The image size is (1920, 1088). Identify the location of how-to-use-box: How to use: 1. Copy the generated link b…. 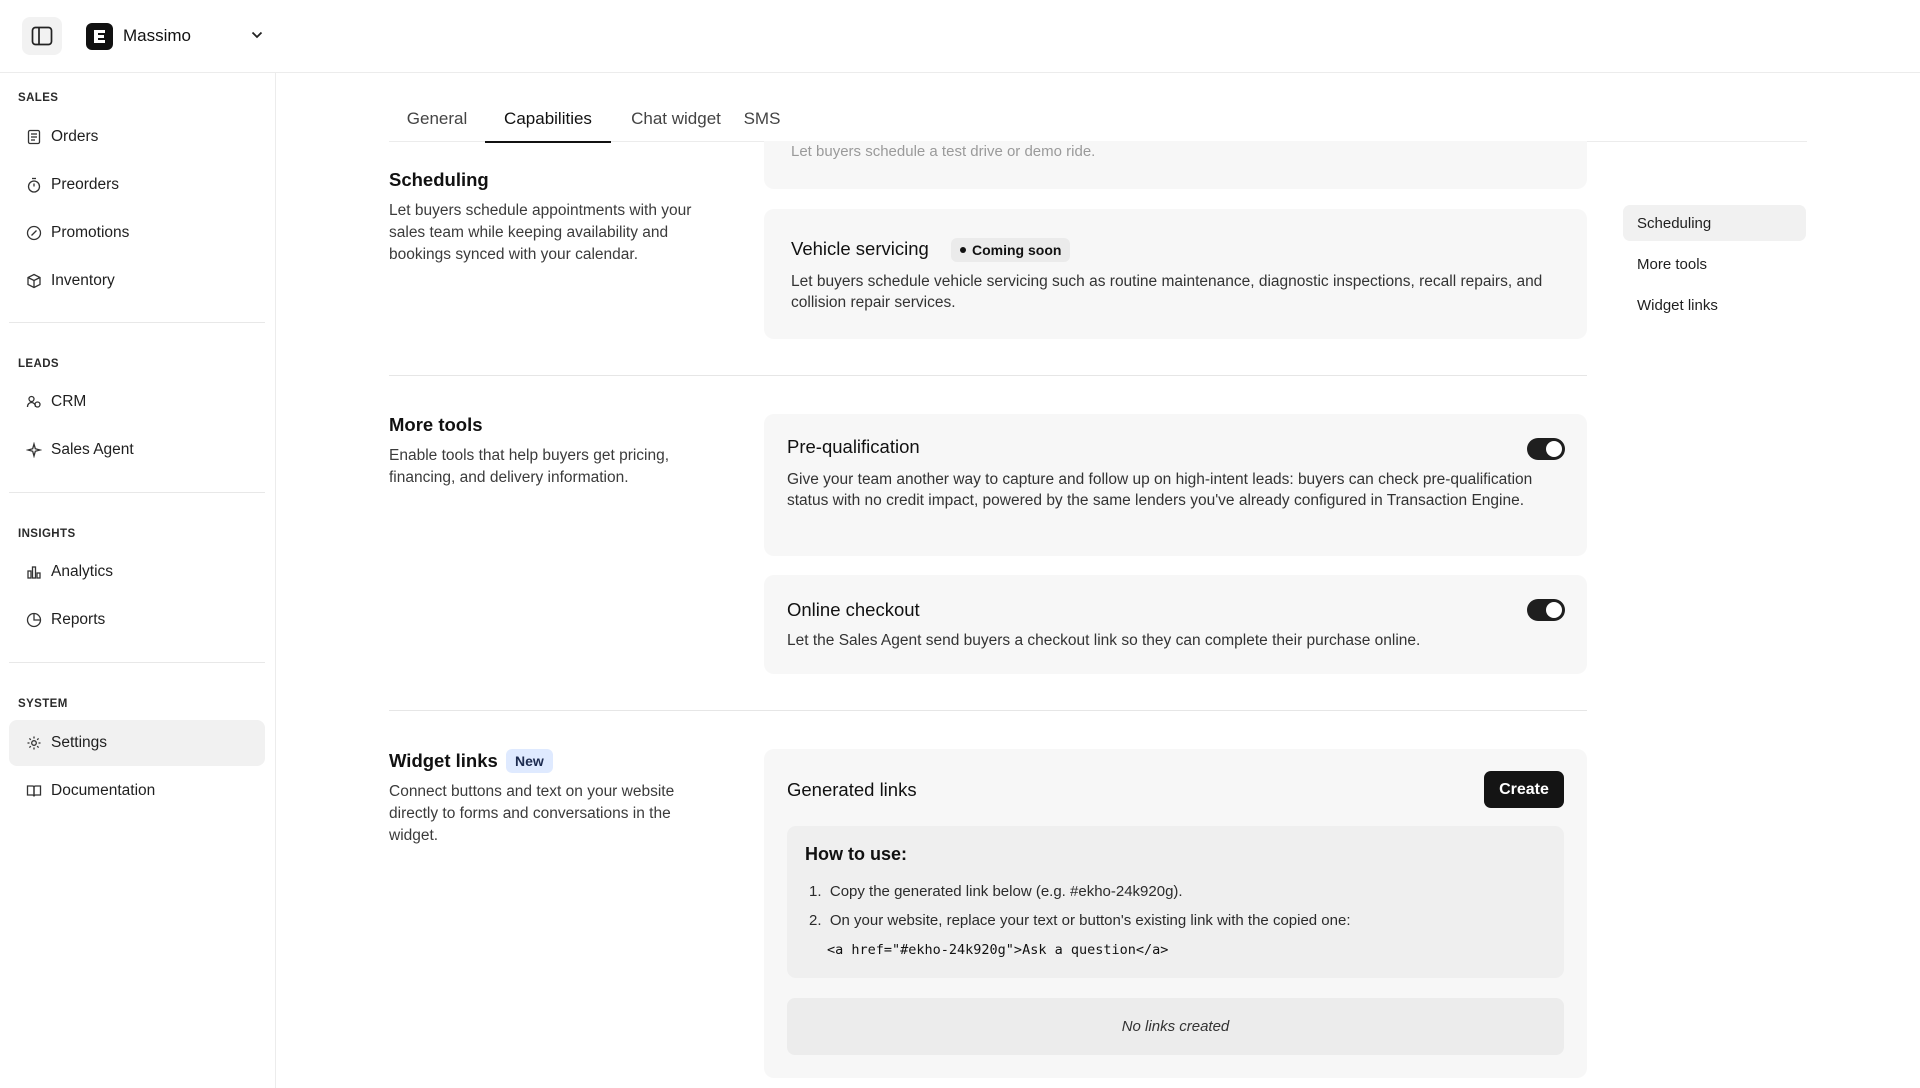
(1175, 902).